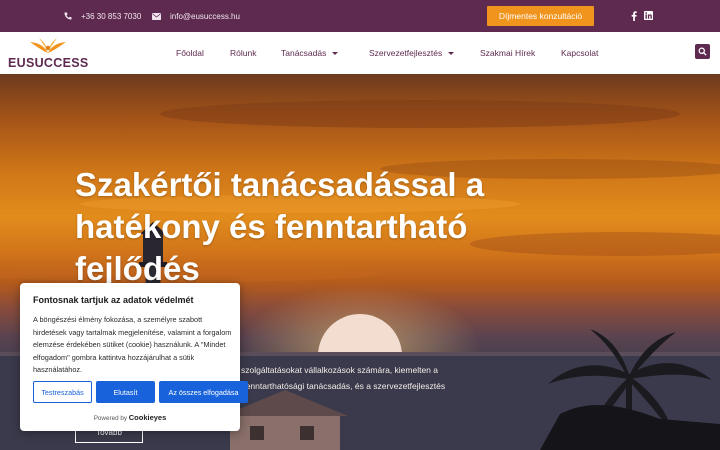 The image size is (720, 450). What do you see at coordinates (148, 417) in the screenshot?
I see `cookieyes-logo: Cookieyes` at bounding box center [148, 417].